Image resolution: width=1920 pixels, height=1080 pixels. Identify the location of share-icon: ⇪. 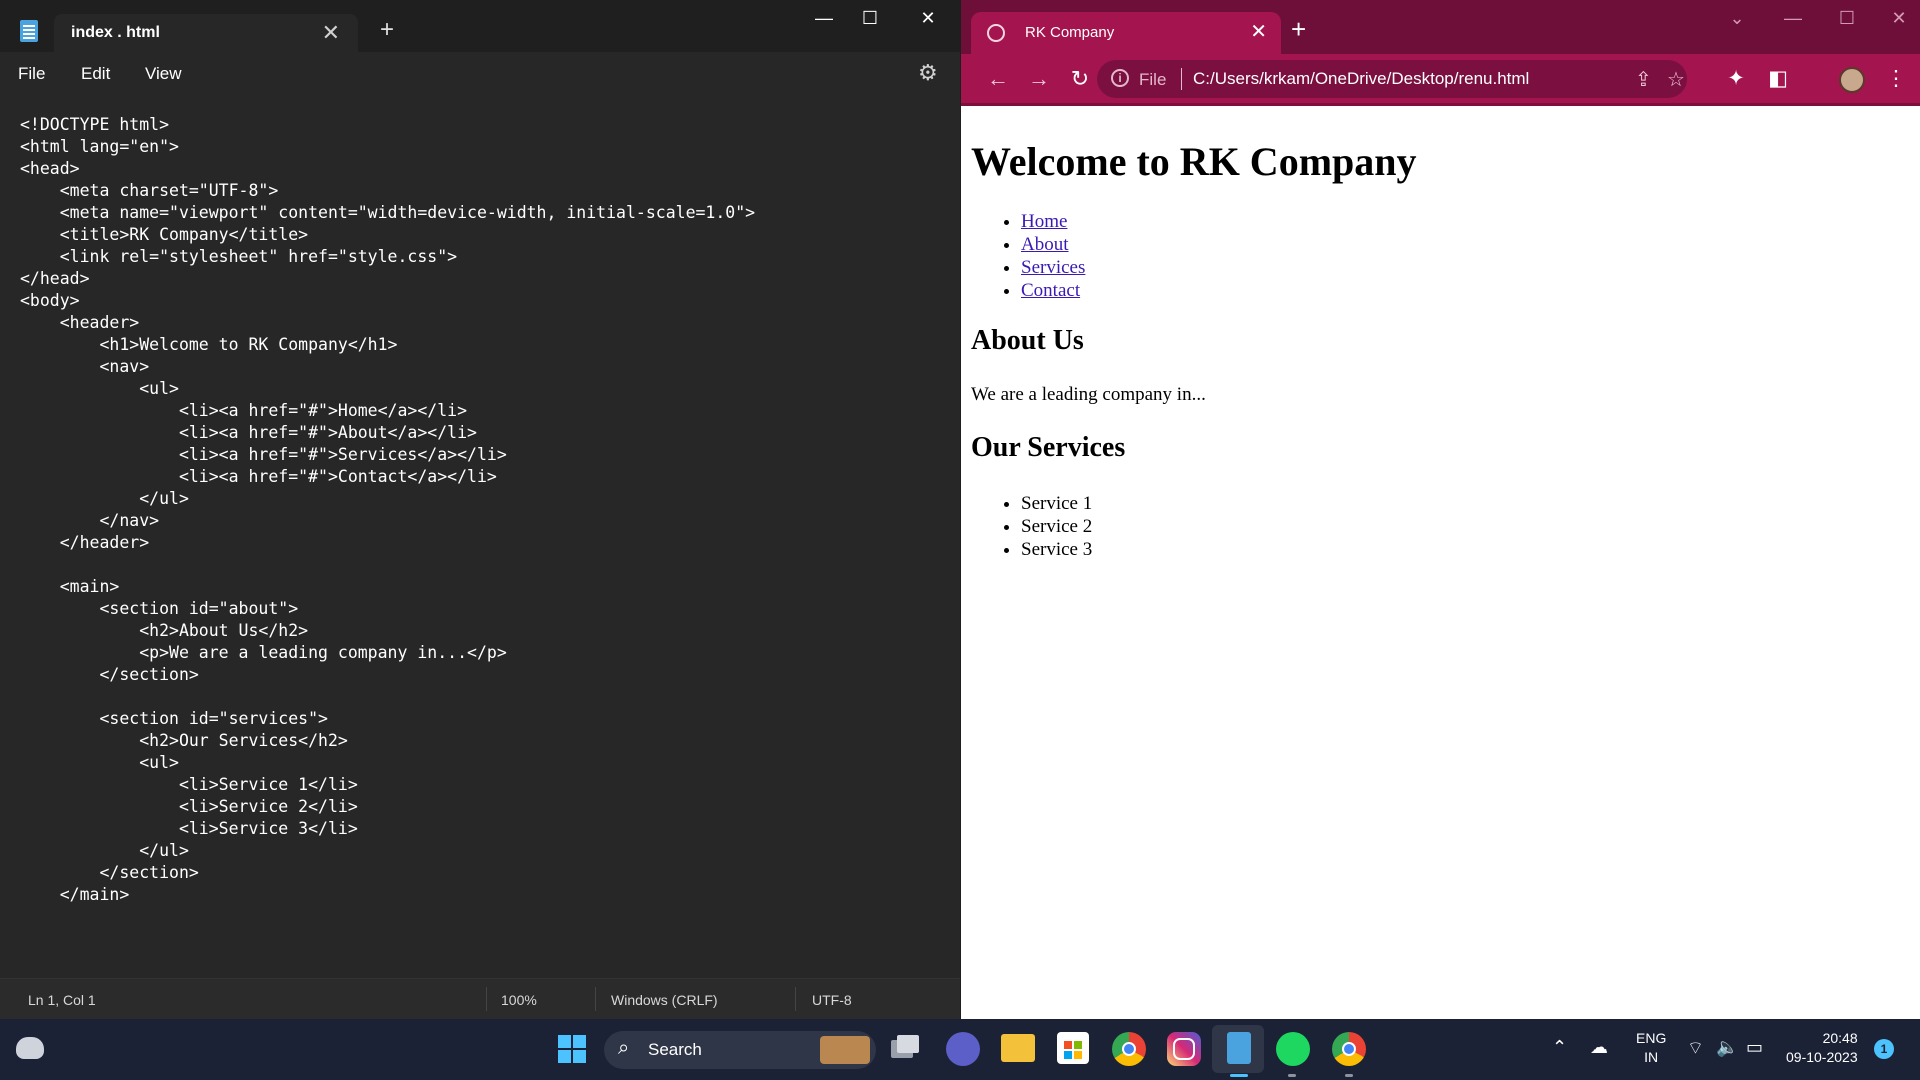
(1643, 79).